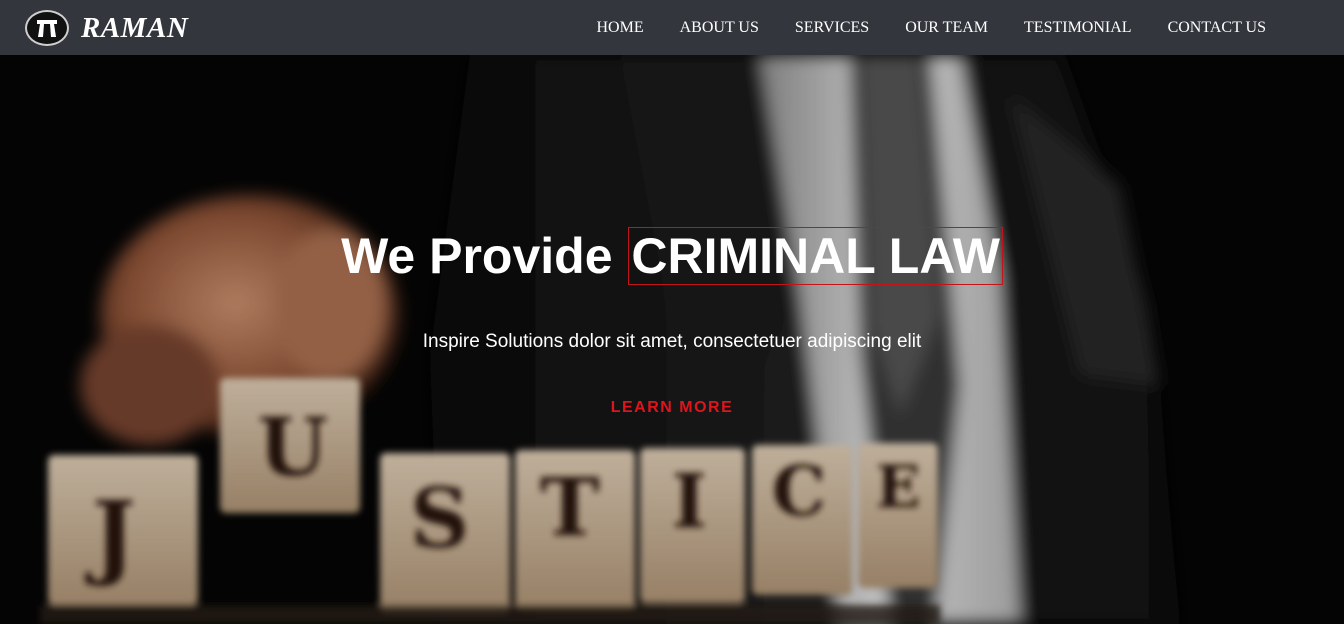 The width and height of the screenshot is (1344, 624). What do you see at coordinates (815, 256) in the screenshot?
I see `hero-title-highlight: CRIMINAL LAW` at bounding box center [815, 256].